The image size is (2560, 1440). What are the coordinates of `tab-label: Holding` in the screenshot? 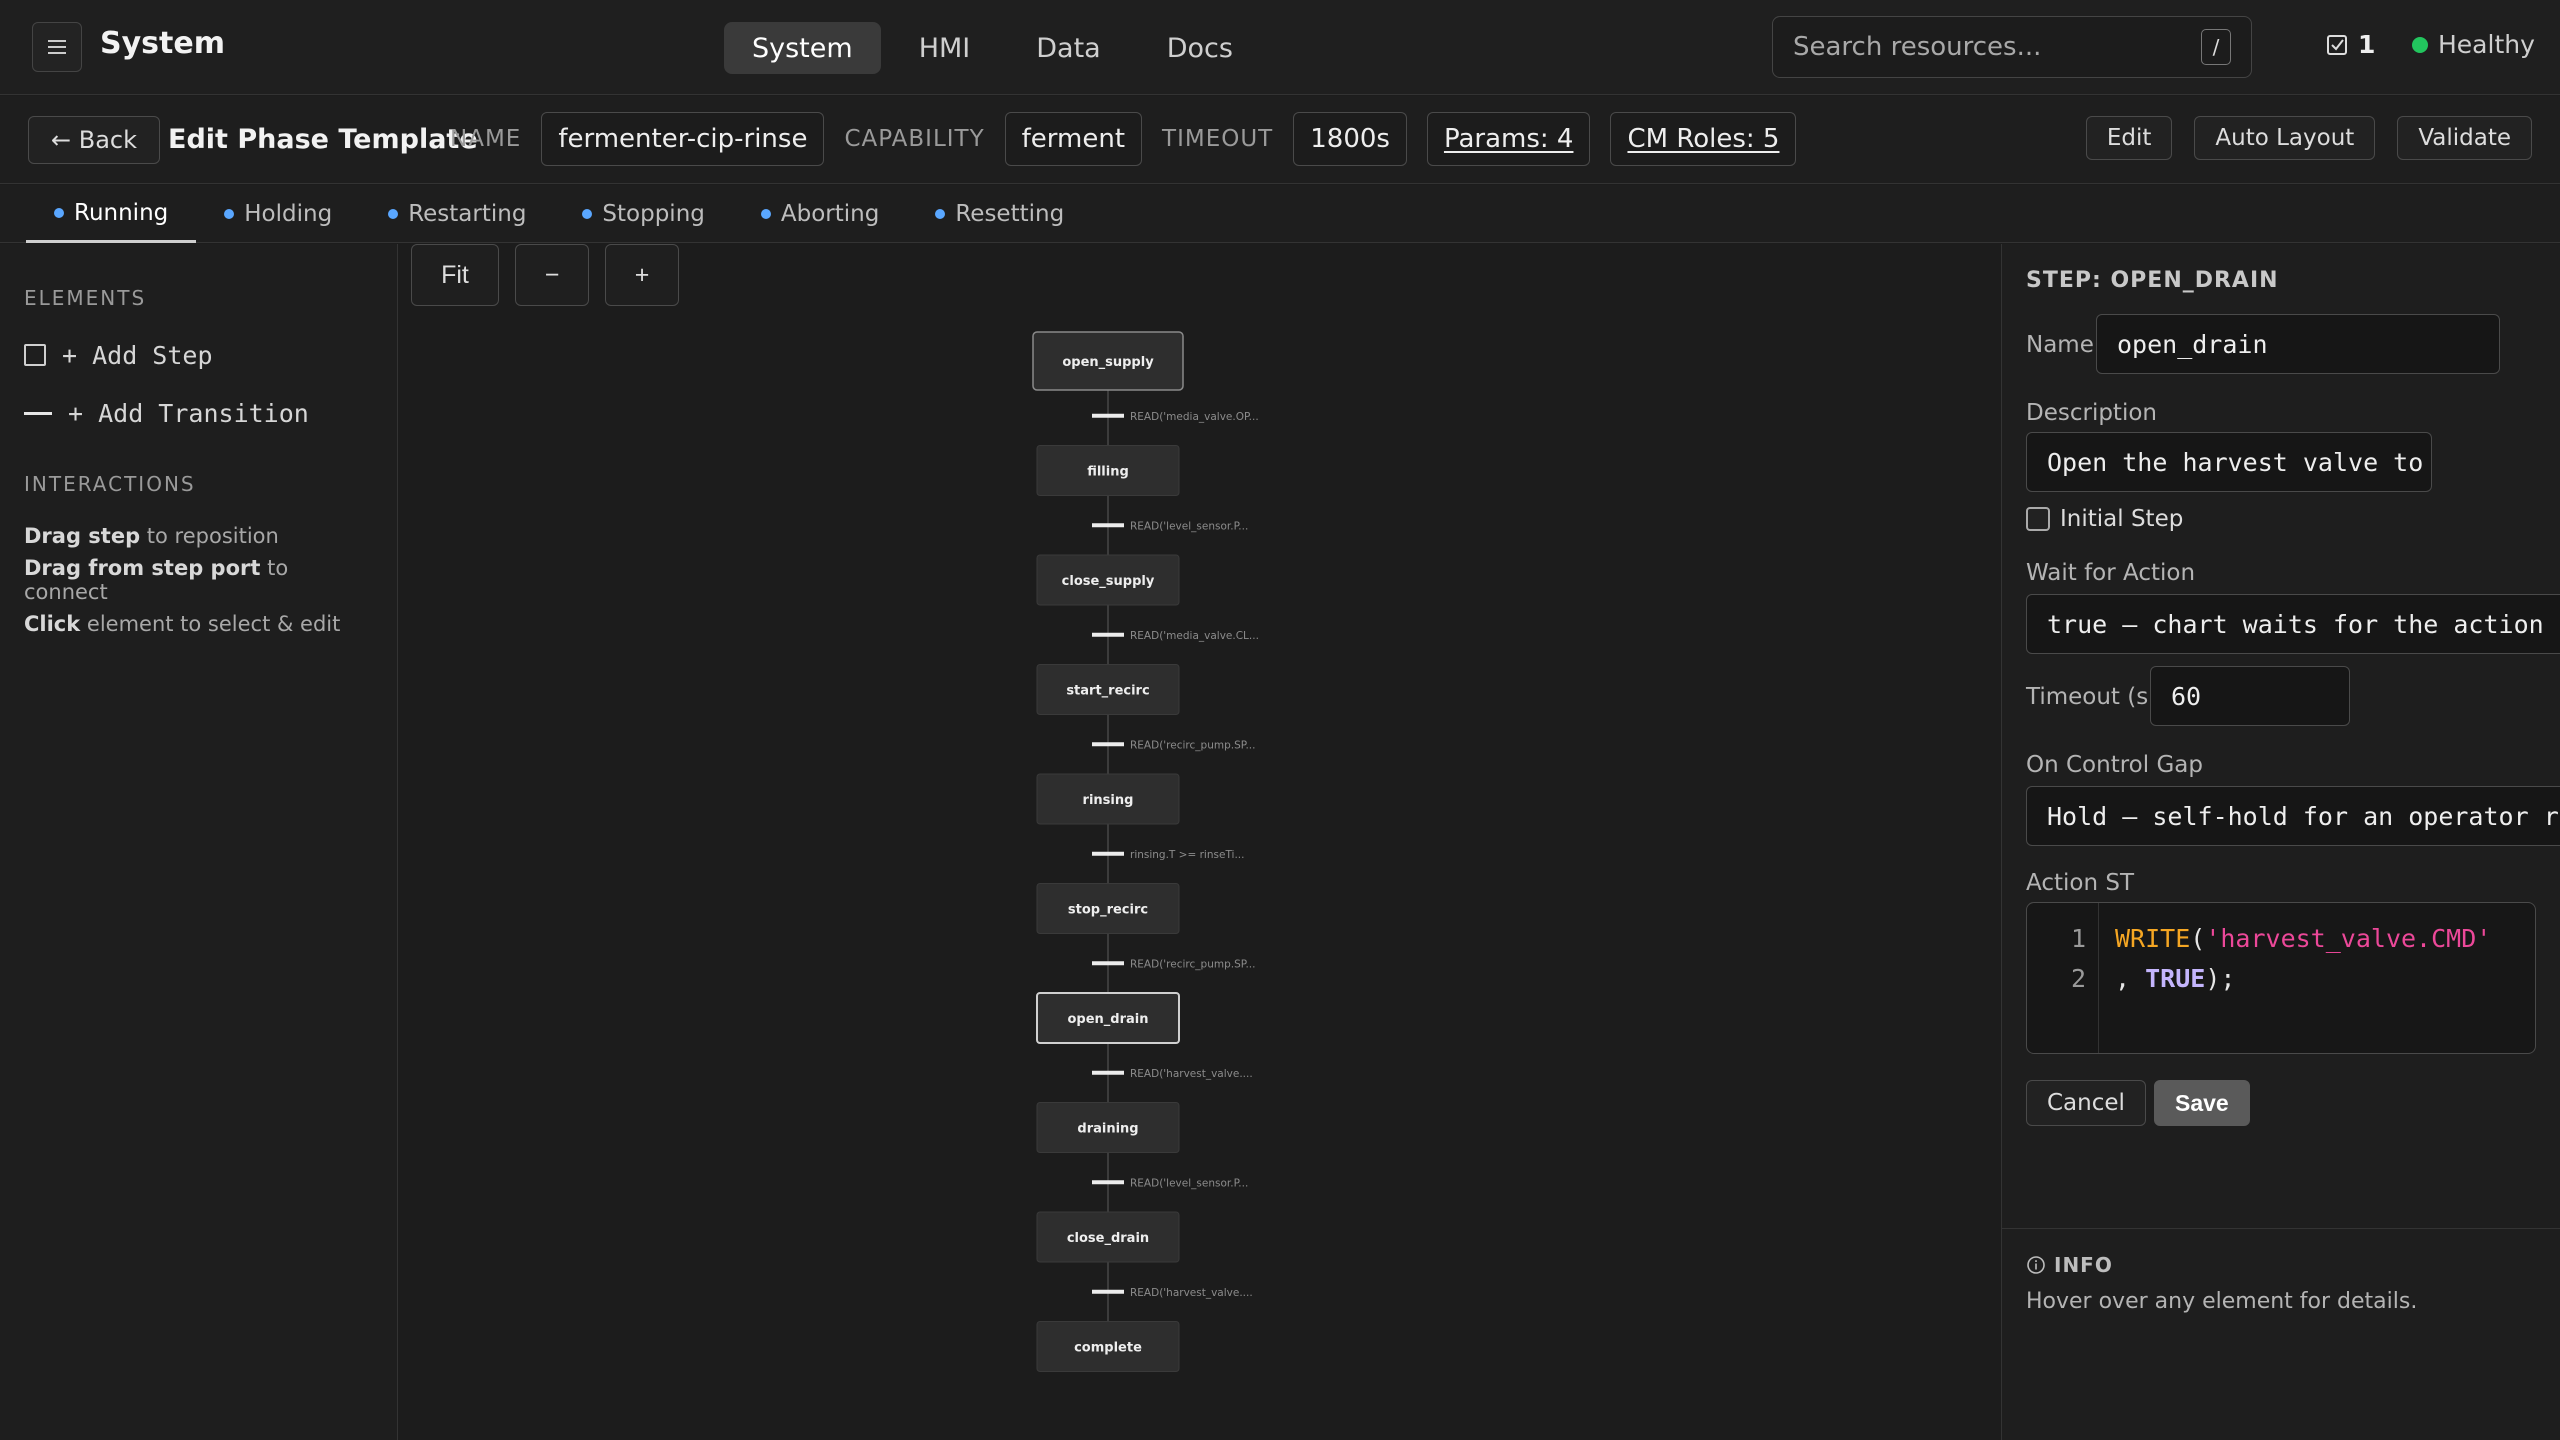 It's located at (288, 214).